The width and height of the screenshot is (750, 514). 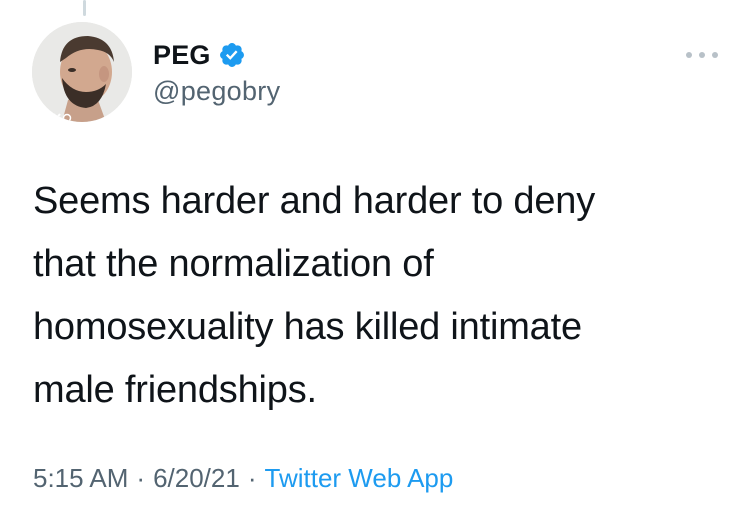 What do you see at coordinates (84, 8) in the screenshot?
I see `thread-connector-line` at bounding box center [84, 8].